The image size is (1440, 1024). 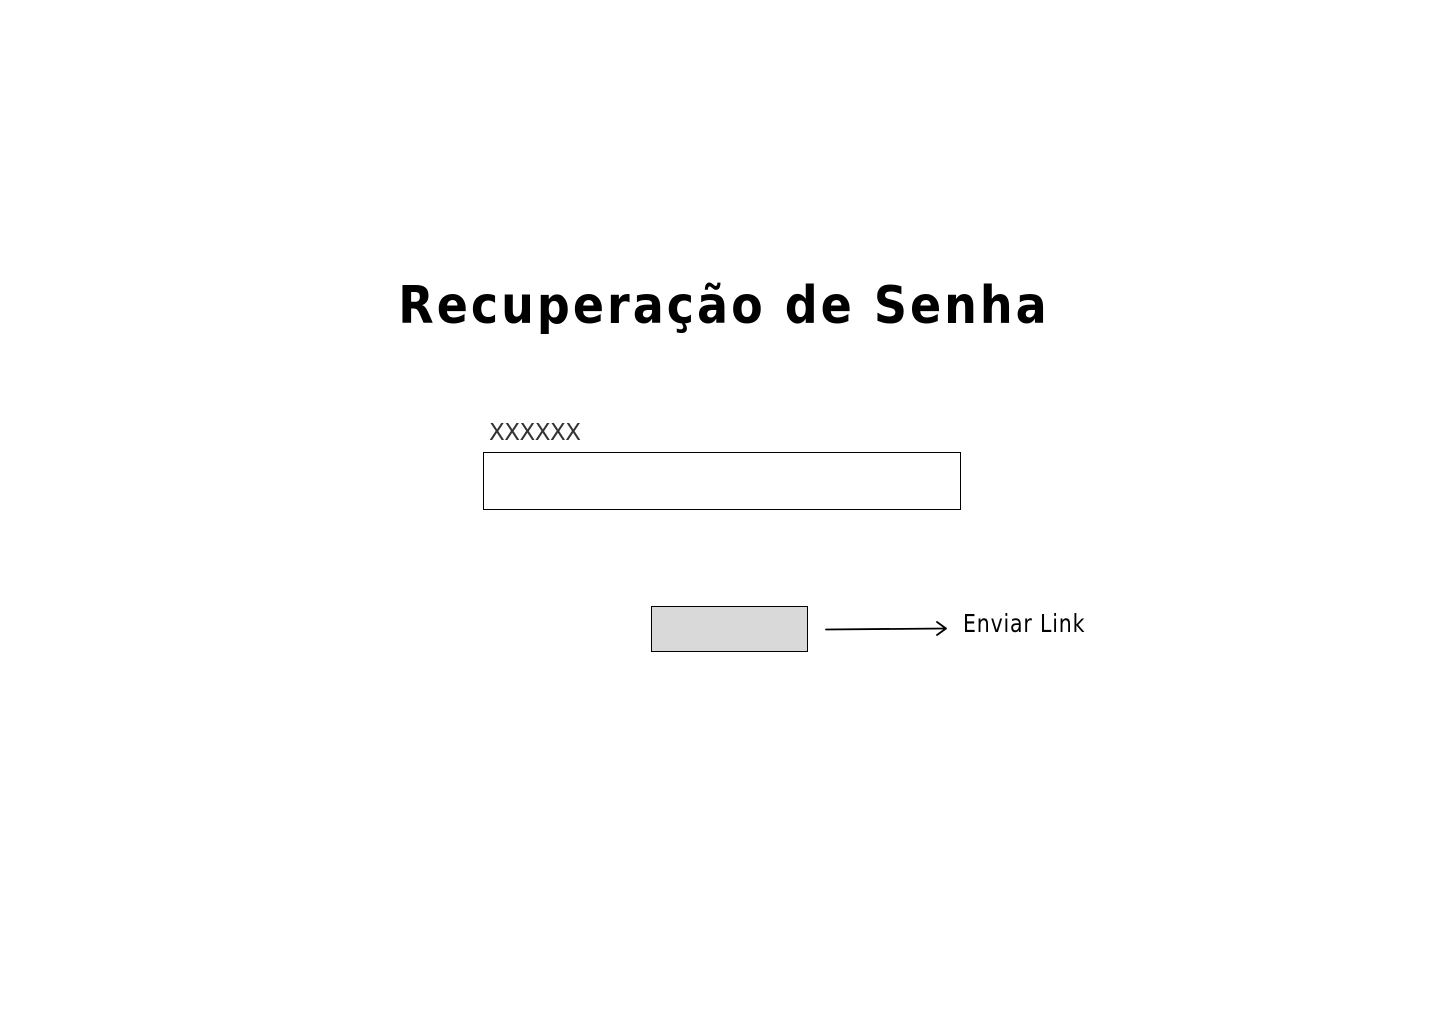 What do you see at coordinates (1024, 623) in the screenshot?
I see `send-link-annotation: Enviar Link` at bounding box center [1024, 623].